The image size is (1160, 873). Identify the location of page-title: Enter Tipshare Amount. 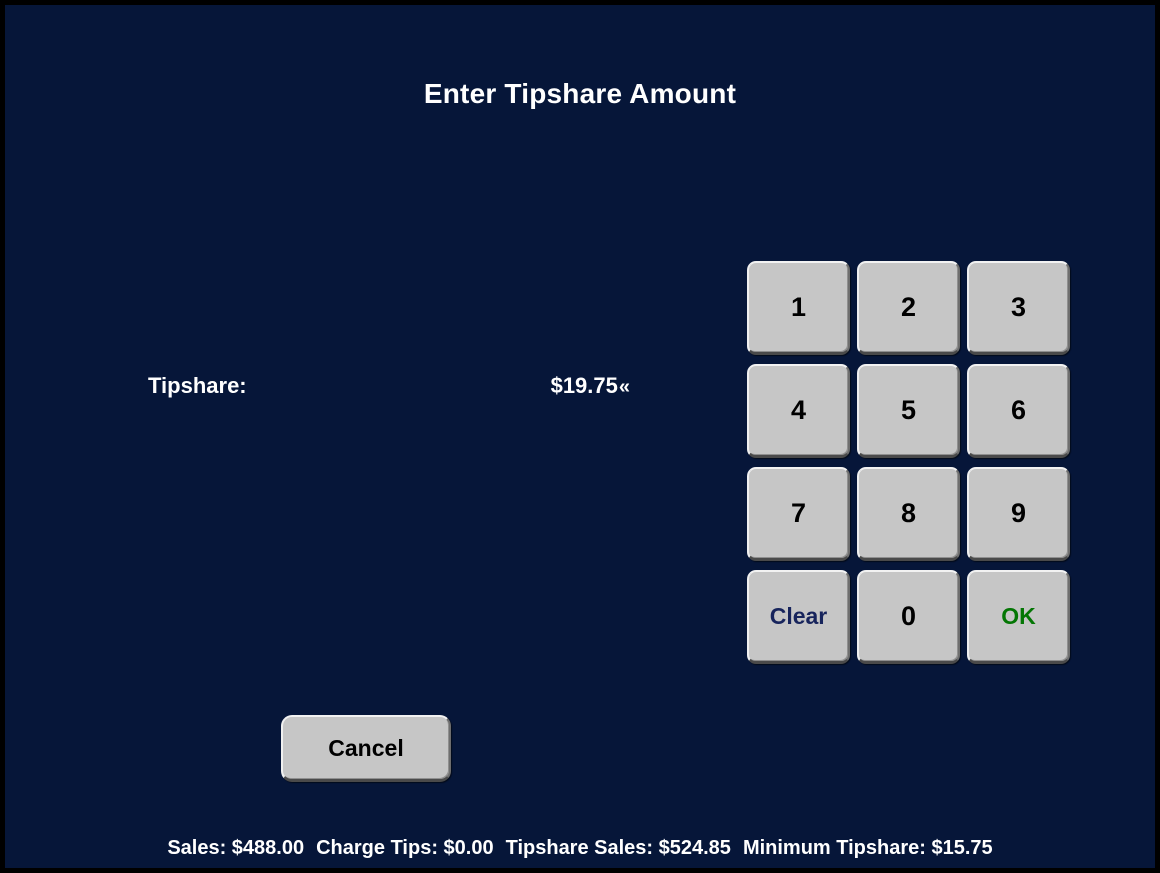
(580, 93).